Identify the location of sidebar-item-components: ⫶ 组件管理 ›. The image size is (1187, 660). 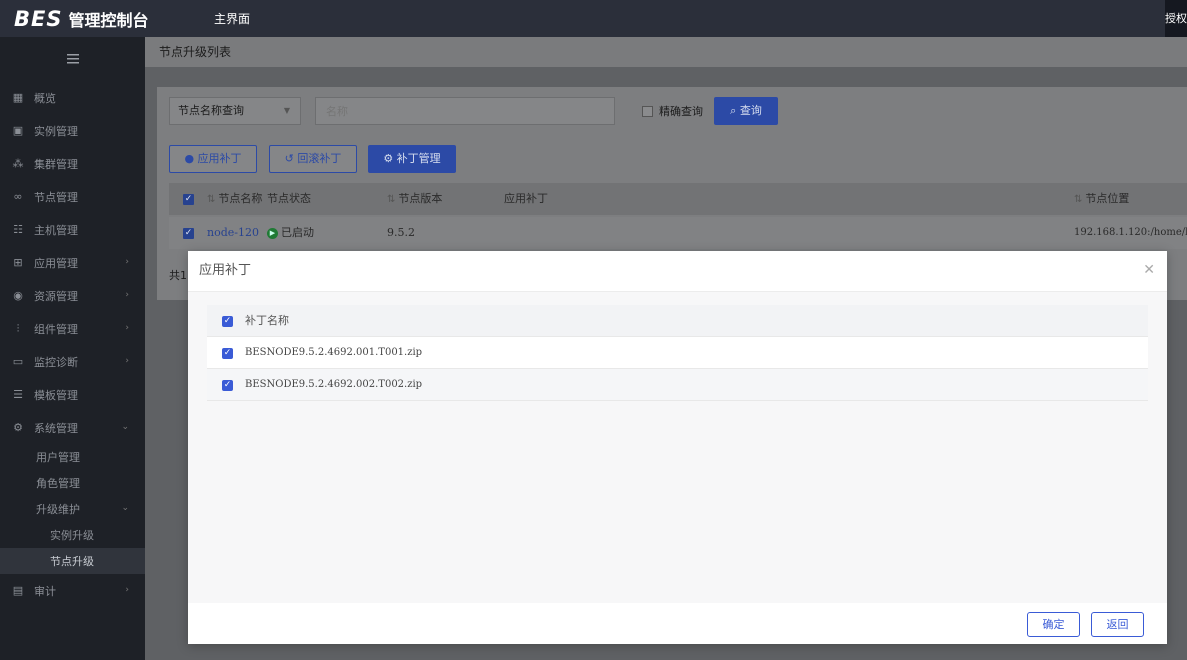
(72, 328).